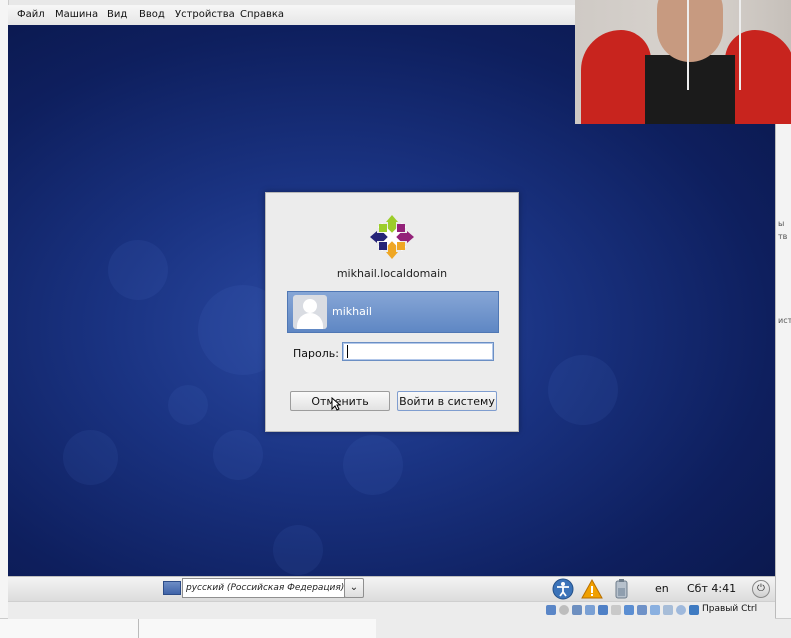 The height and width of the screenshot is (638, 791). Describe the element at coordinates (621, 589) in the screenshot. I see `battery-icon` at that location.